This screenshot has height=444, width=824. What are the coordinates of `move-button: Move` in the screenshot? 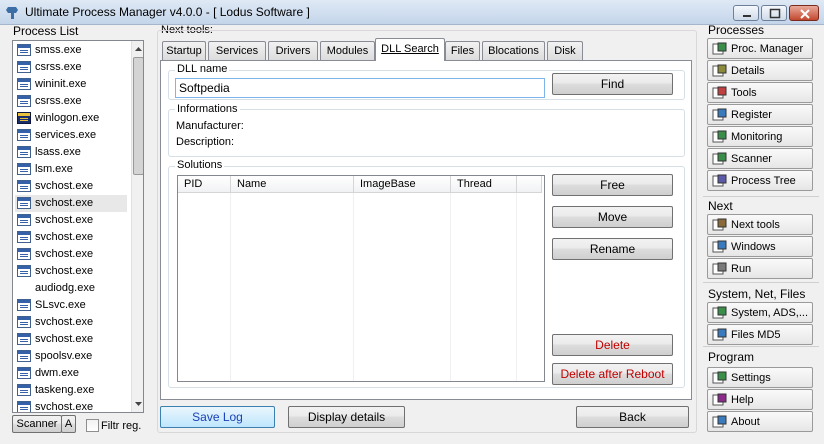 It's located at (612, 217).